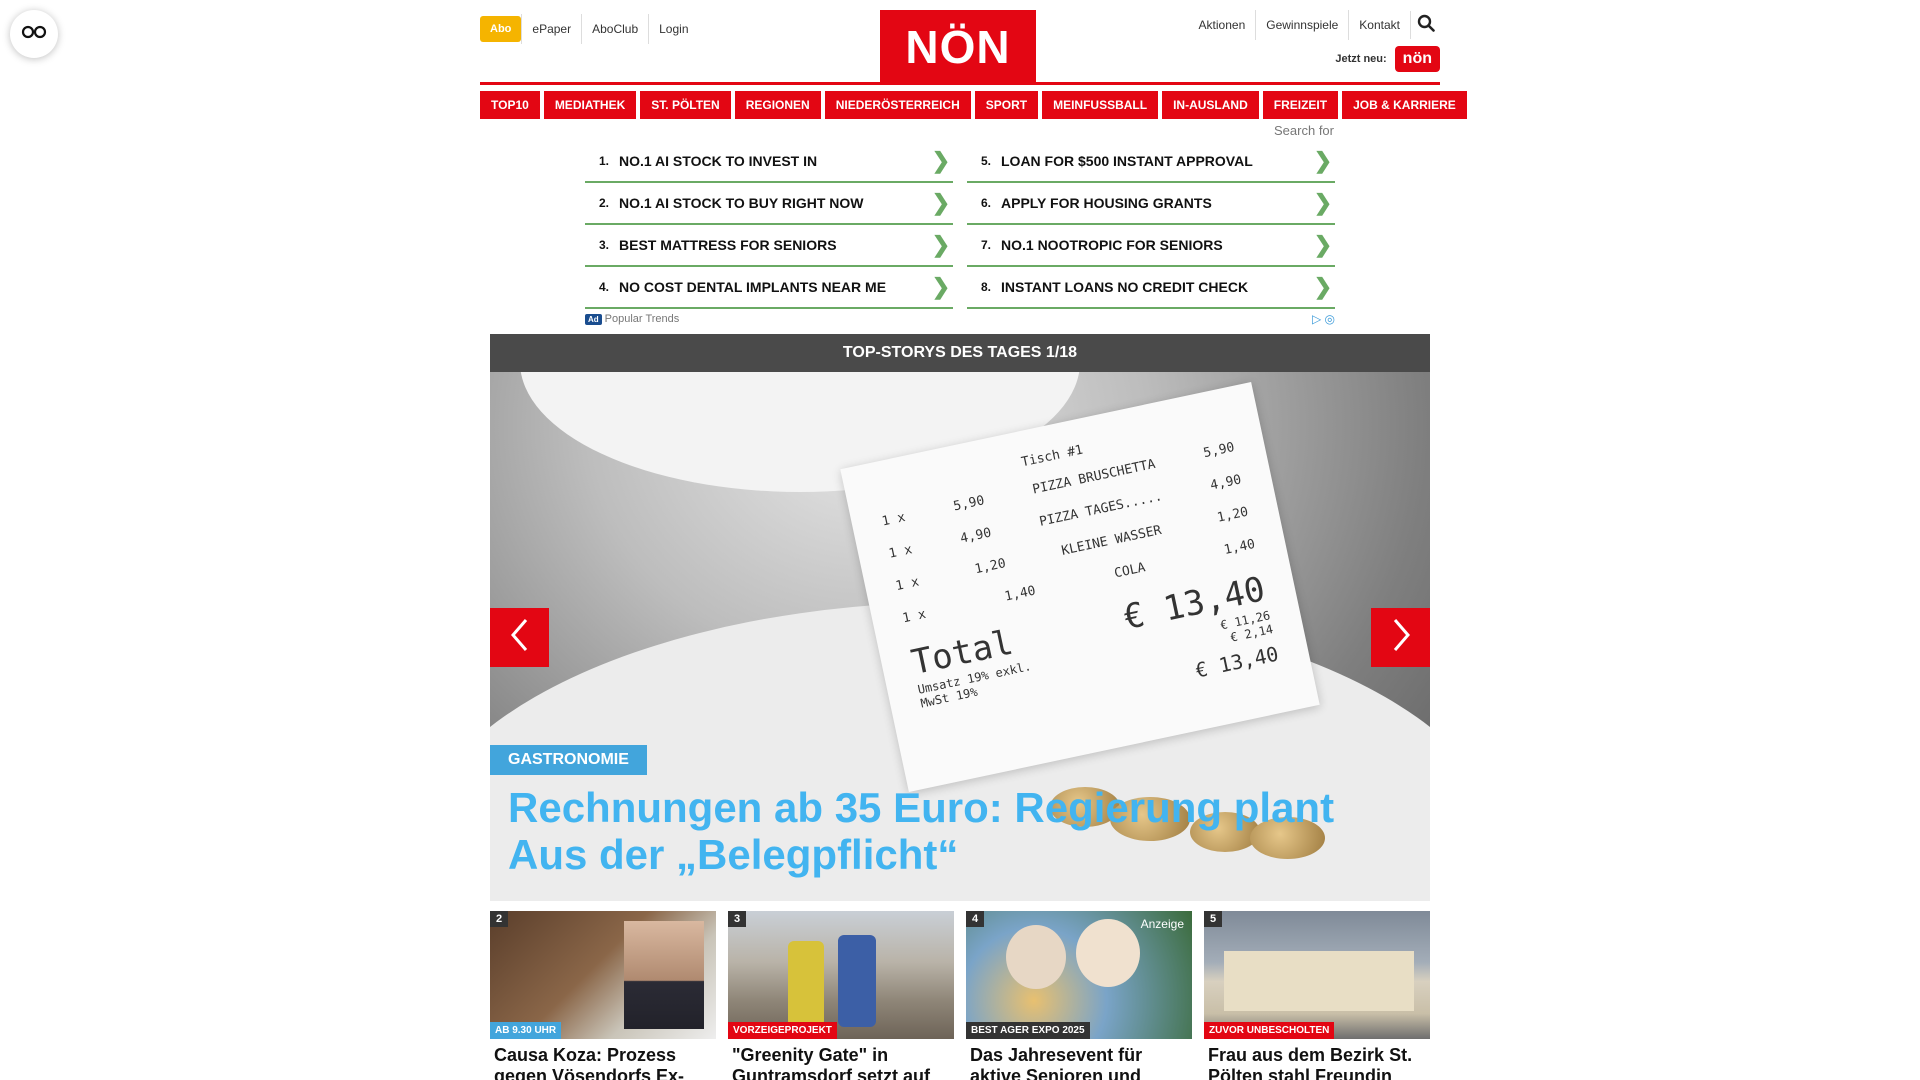 The width and height of the screenshot is (1920, 1080). Describe the element at coordinates (958, 47) in the screenshot. I see `site-logo: NÖN` at that location.